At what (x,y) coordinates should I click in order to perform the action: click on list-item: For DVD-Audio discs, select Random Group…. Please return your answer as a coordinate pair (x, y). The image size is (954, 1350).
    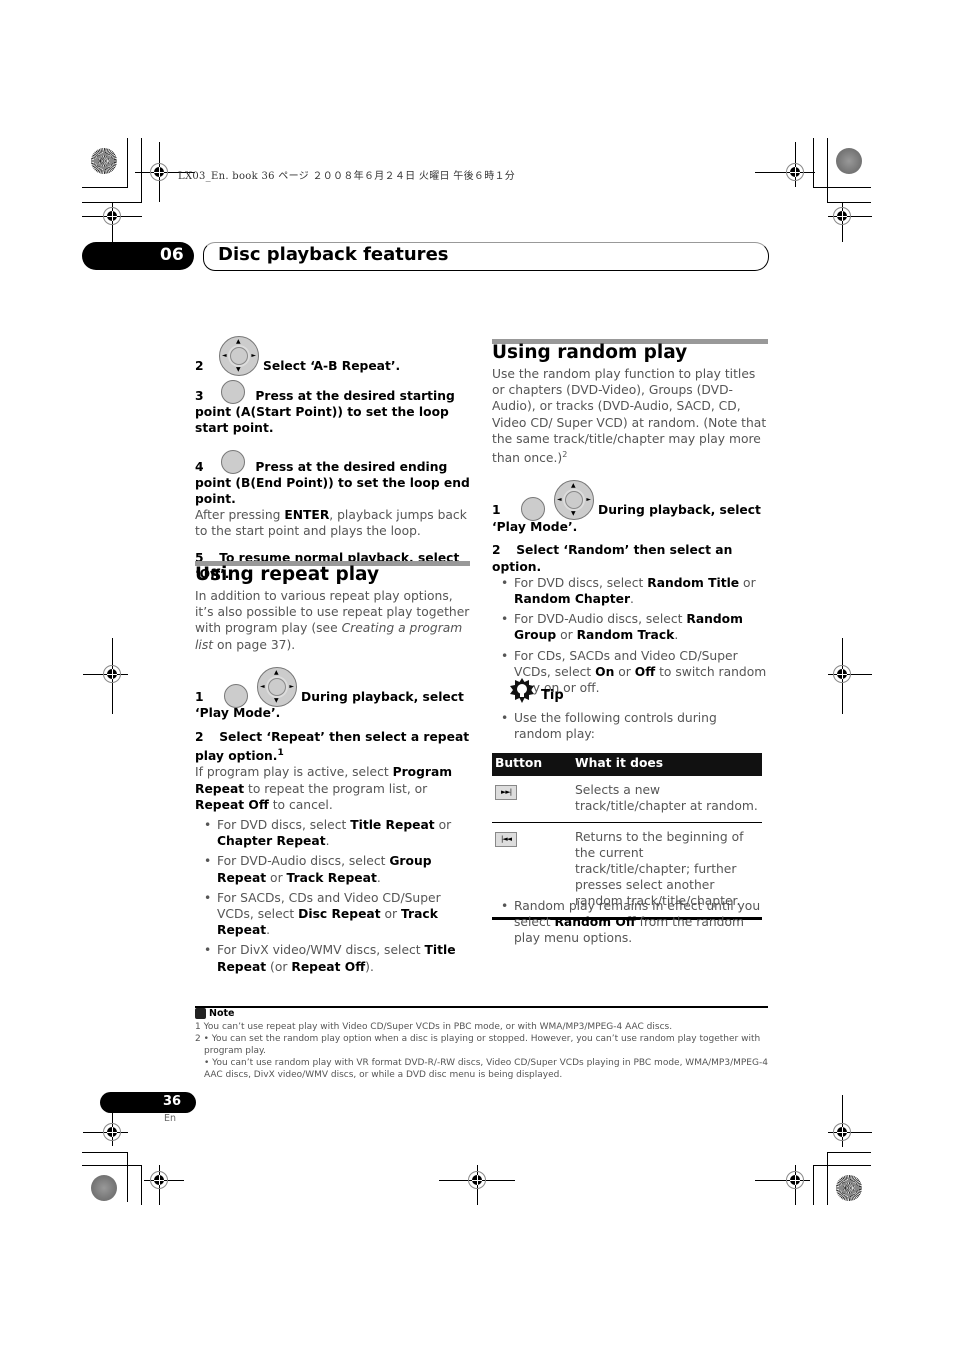
    Looking at the image, I should click on (630, 627).